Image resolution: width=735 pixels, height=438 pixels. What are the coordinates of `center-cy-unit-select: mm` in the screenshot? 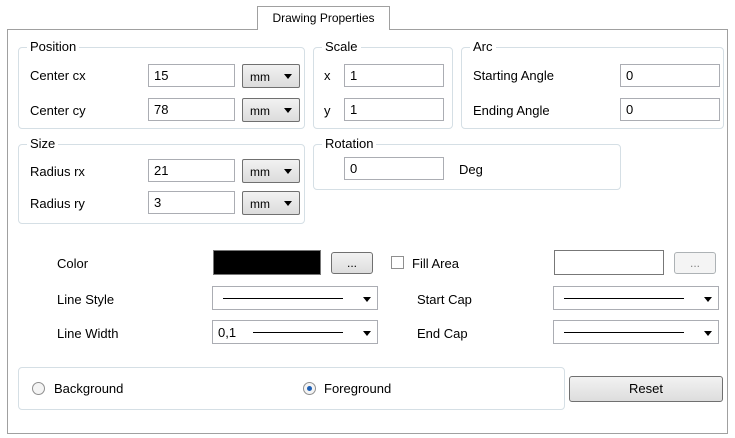 It's located at (271, 110).